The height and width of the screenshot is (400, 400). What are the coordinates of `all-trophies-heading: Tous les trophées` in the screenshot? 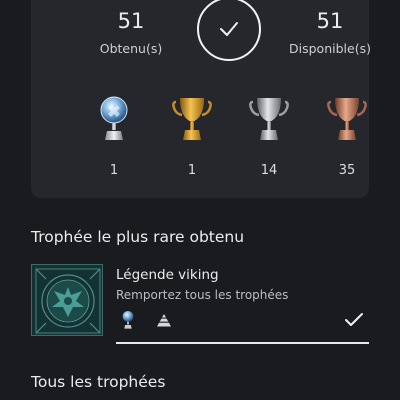 It's located at (98, 382).